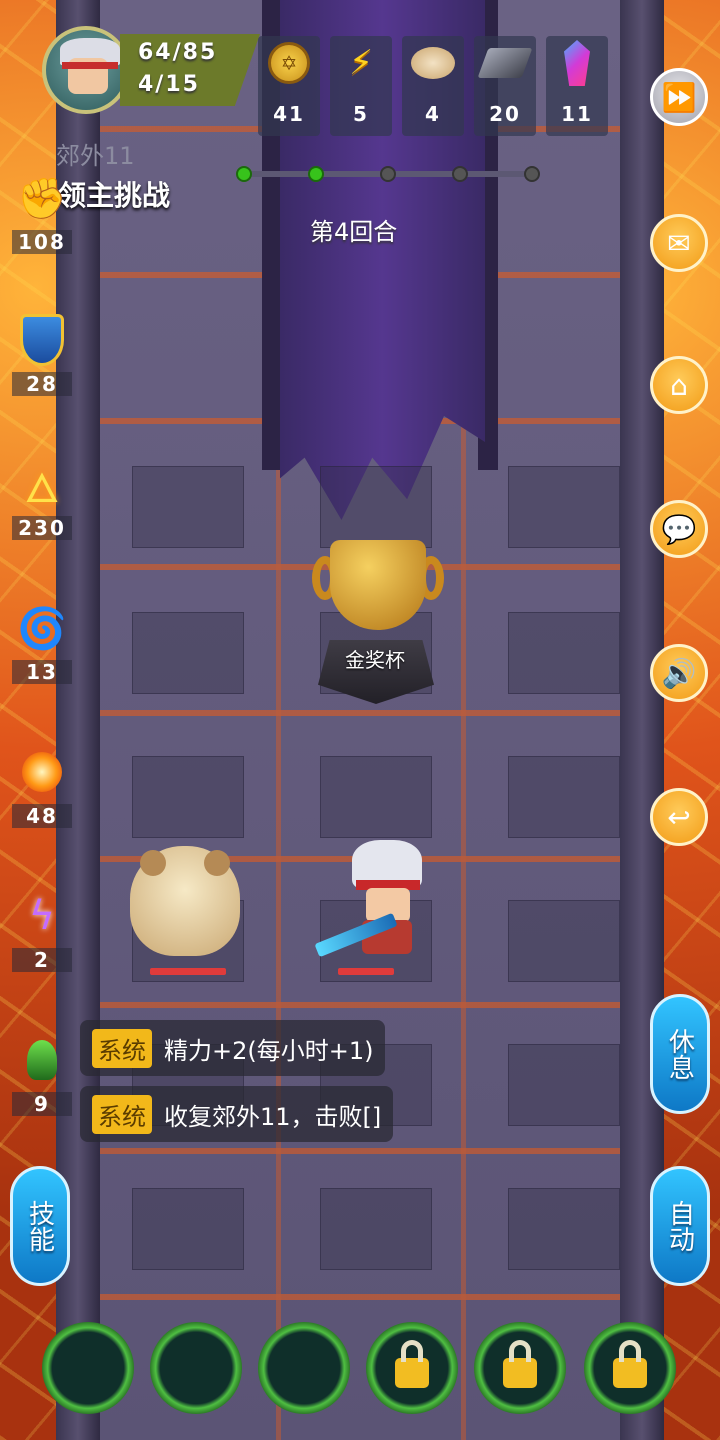 Image resolution: width=720 pixels, height=1440 pixels. Describe the element at coordinates (42, 242) in the screenshot. I see `stat-value: 108` at that location.